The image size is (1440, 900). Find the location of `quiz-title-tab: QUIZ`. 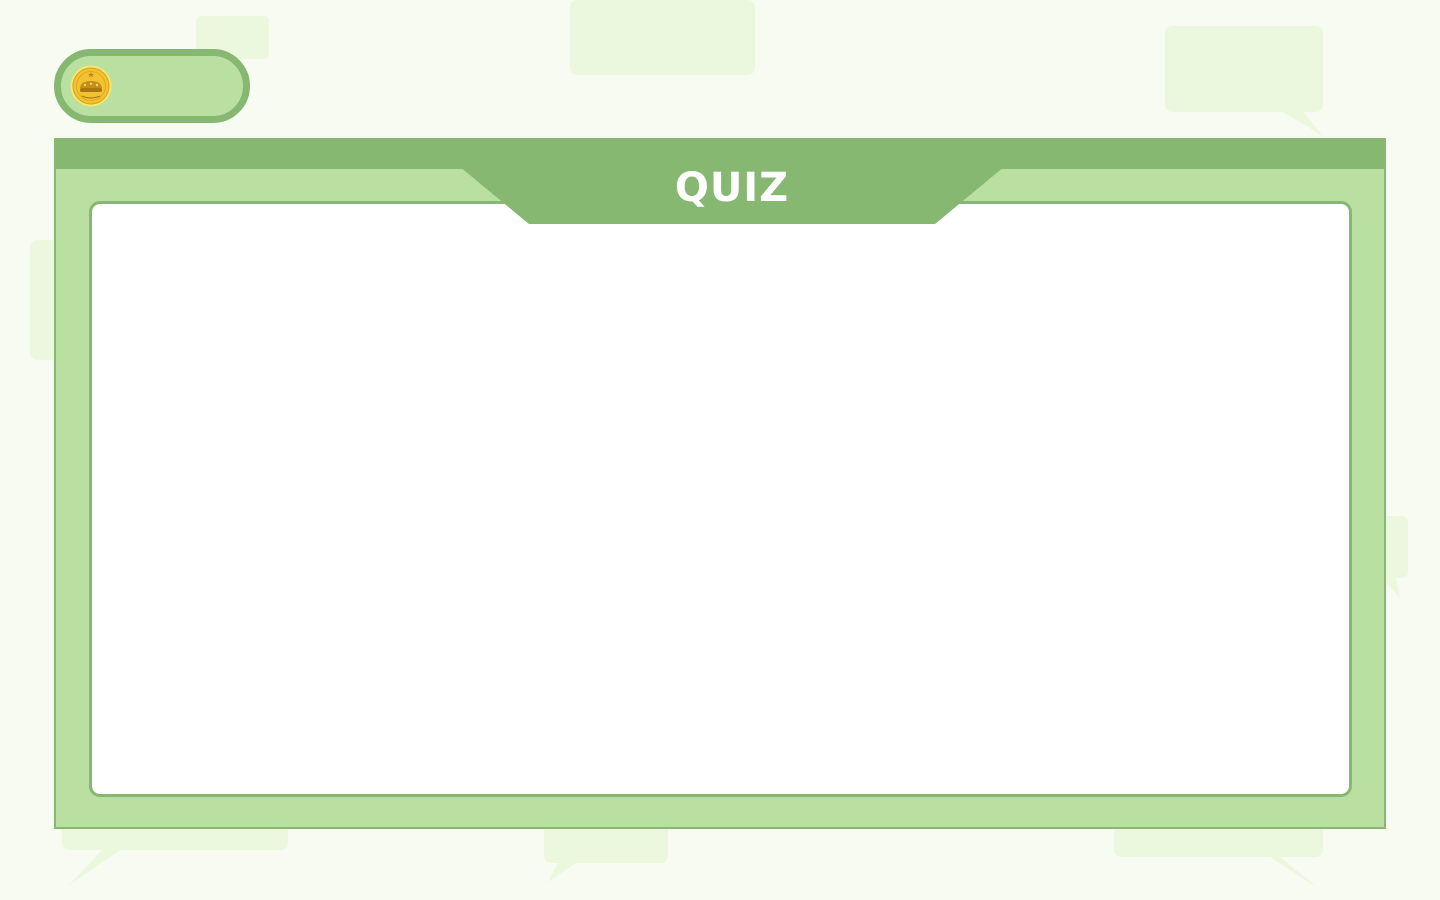

quiz-title-tab: QUIZ is located at coordinates (732, 182).